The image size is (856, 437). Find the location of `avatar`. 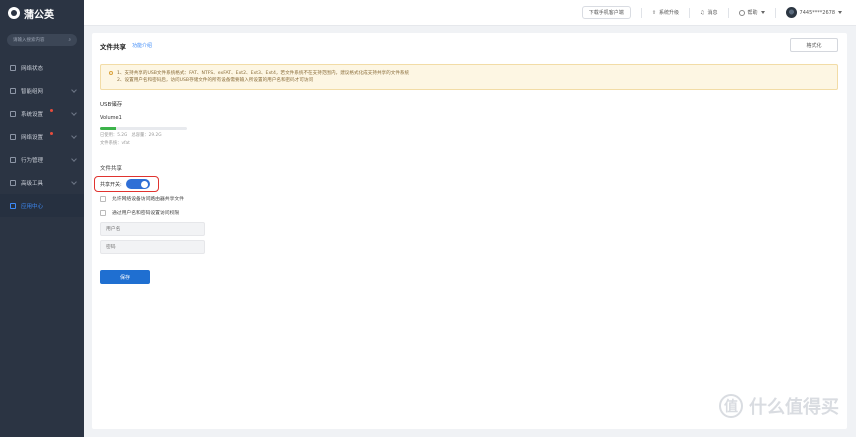

avatar is located at coordinates (791, 12).